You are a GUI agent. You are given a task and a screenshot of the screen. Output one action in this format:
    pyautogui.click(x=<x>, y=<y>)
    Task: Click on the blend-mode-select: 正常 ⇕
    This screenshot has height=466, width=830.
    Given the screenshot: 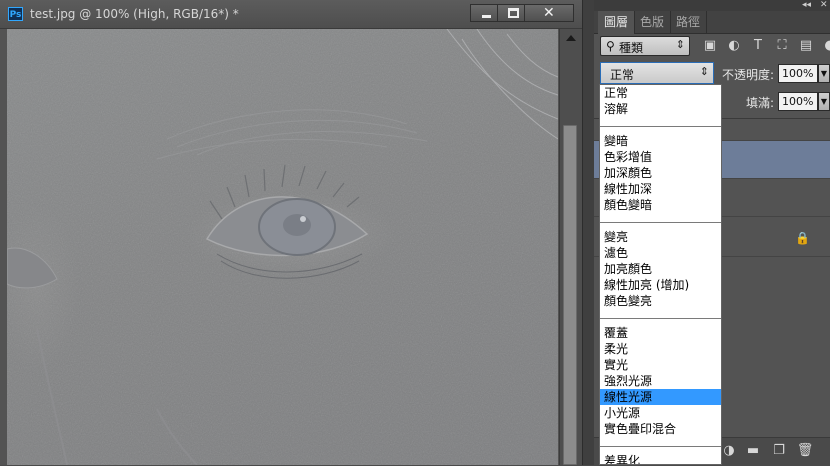 What is the action you would take?
    pyautogui.click(x=657, y=73)
    